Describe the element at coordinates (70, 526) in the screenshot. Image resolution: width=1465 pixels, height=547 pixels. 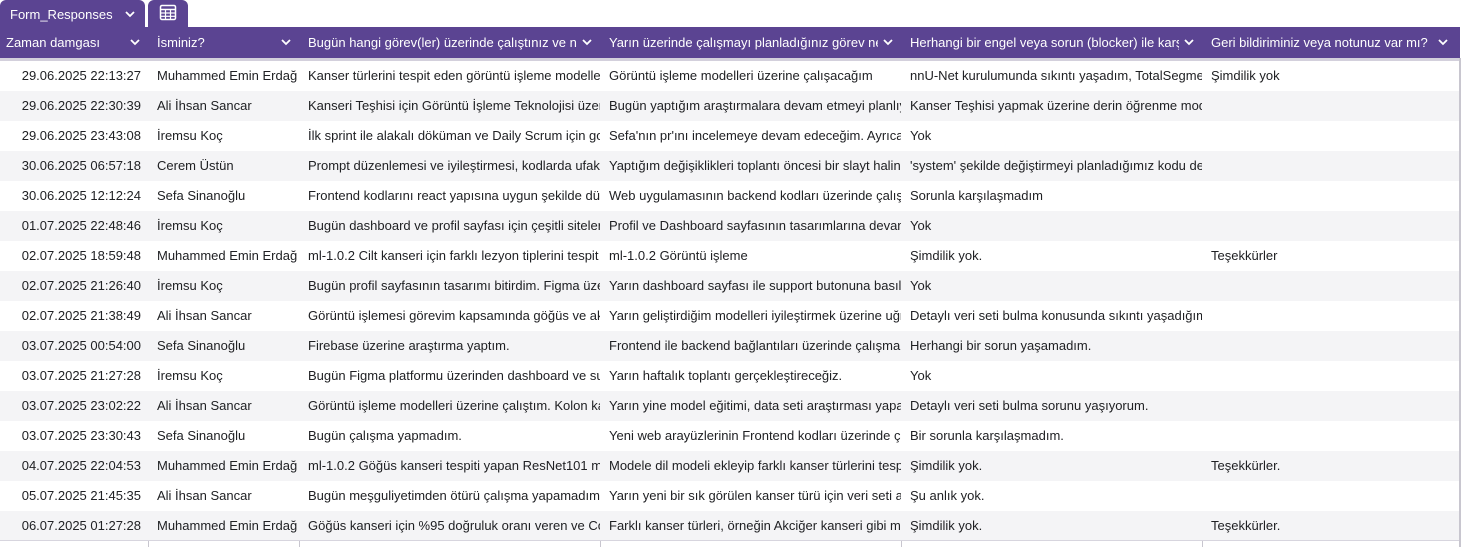
I see `cell-timestamp: 06.07.2025 01:27:28` at that location.